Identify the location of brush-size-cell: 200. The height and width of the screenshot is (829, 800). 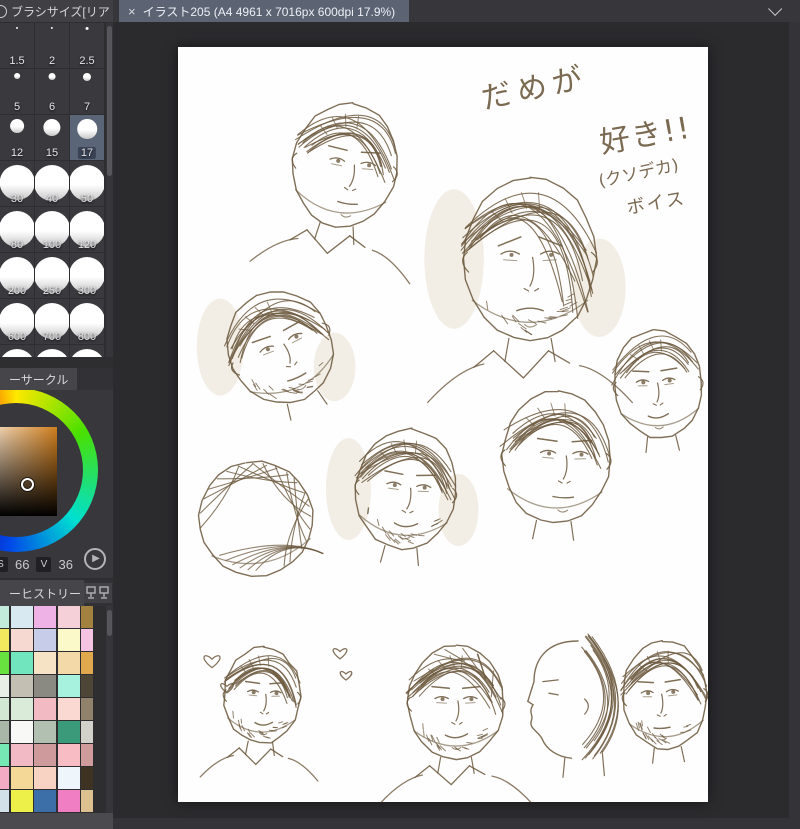
(17, 275).